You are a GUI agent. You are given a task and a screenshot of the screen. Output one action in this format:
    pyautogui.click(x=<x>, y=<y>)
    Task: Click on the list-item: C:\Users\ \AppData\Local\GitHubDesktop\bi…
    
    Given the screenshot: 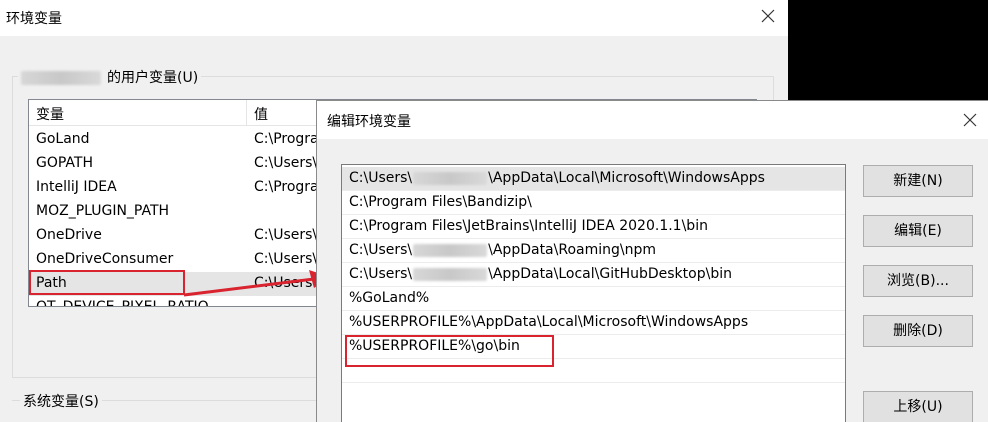 What is the action you would take?
    pyautogui.click(x=593, y=275)
    